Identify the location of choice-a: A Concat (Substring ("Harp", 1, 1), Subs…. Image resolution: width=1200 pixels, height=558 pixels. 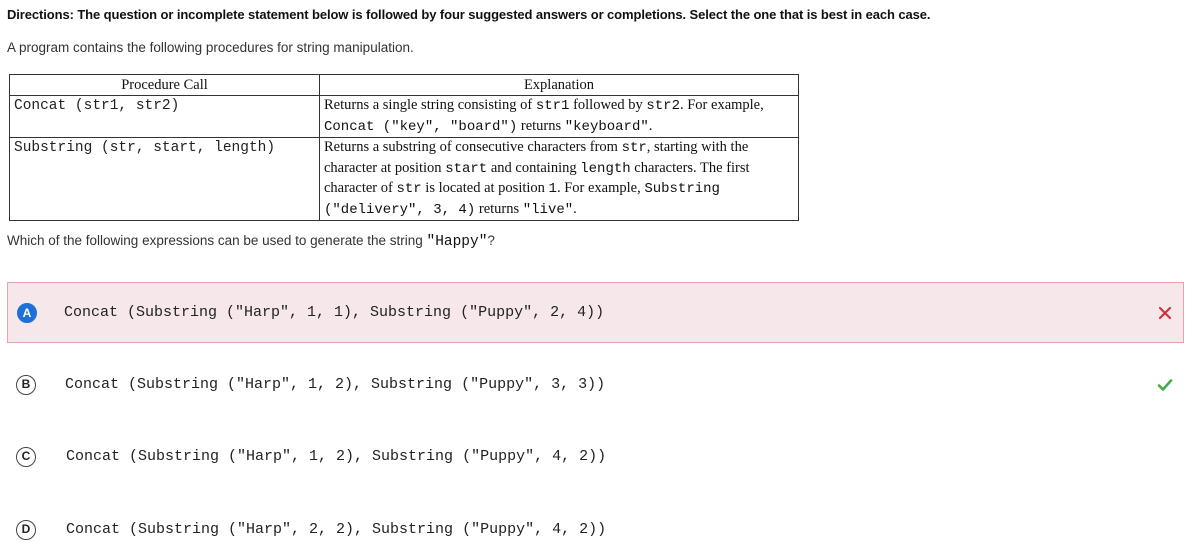
(595, 312).